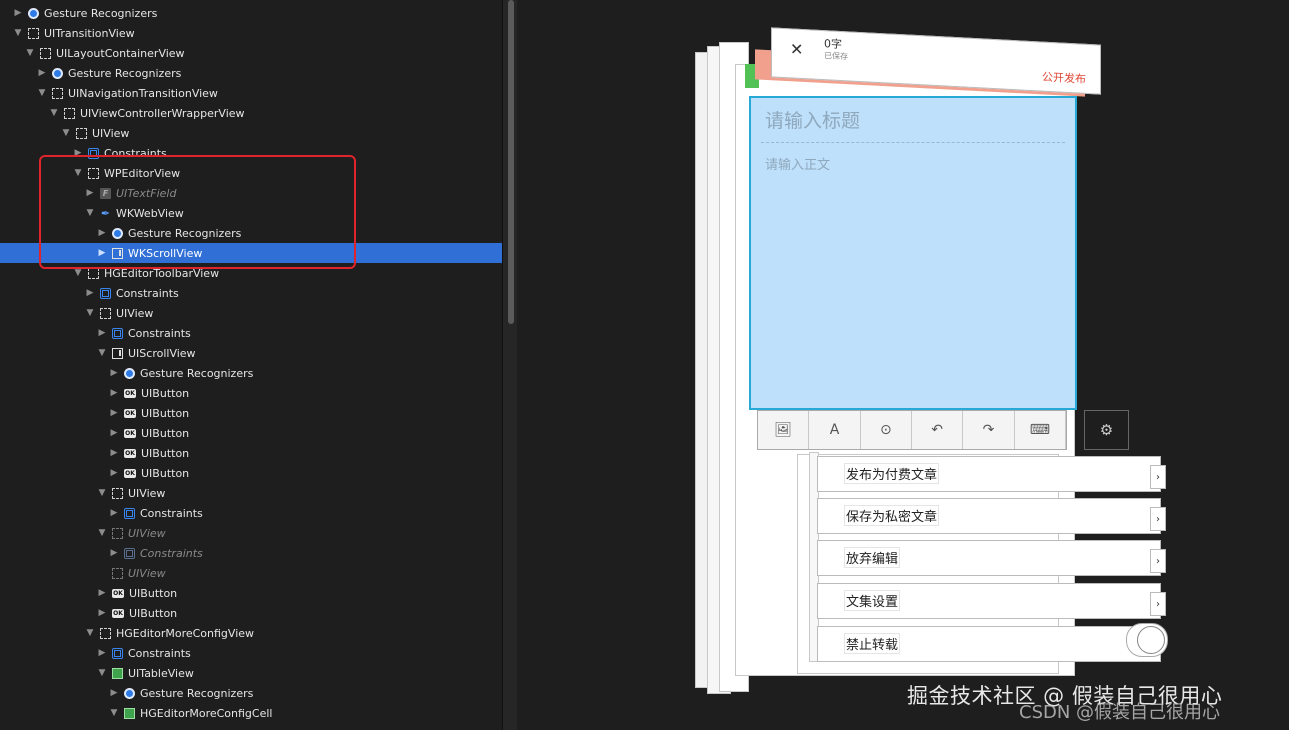  What do you see at coordinates (251, 633) in the screenshot?
I see `outline-row: ▼ HGEditorMoreConfigView` at bounding box center [251, 633].